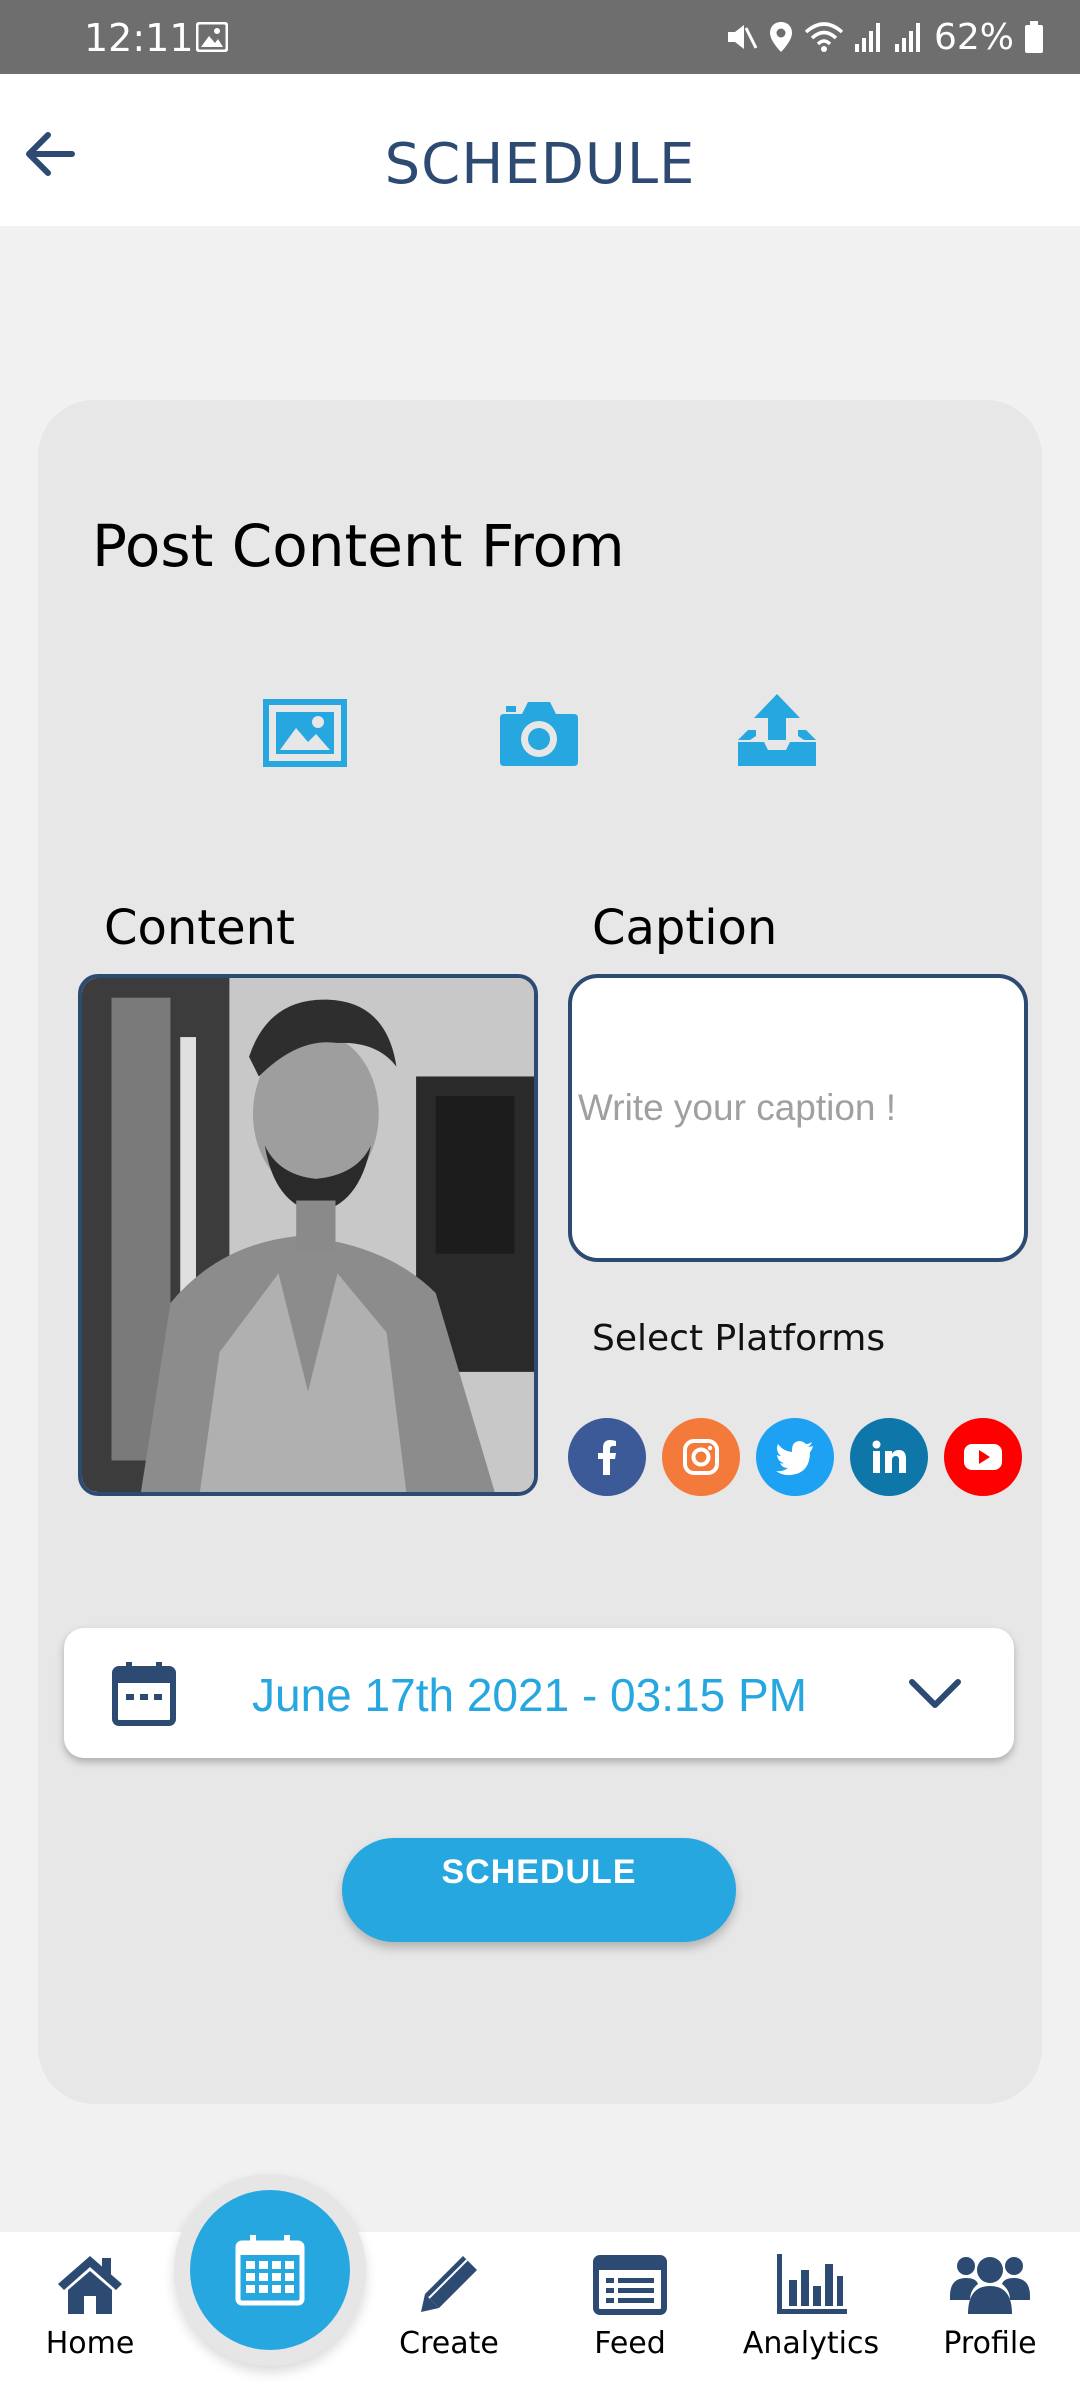 The height and width of the screenshot is (2400, 1080). What do you see at coordinates (358, 546) in the screenshot?
I see `section-title: Post Content From` at bounding box center [358, 546].